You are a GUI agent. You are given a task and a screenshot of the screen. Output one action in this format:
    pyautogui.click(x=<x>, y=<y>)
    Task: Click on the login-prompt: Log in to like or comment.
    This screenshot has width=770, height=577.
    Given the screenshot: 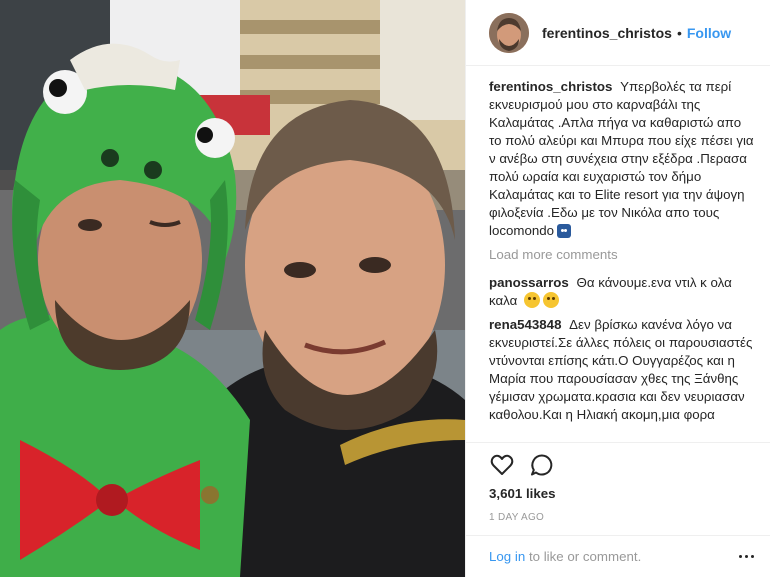 What is the action you would take?
    pyautogui.click(x=565, y=556)
    